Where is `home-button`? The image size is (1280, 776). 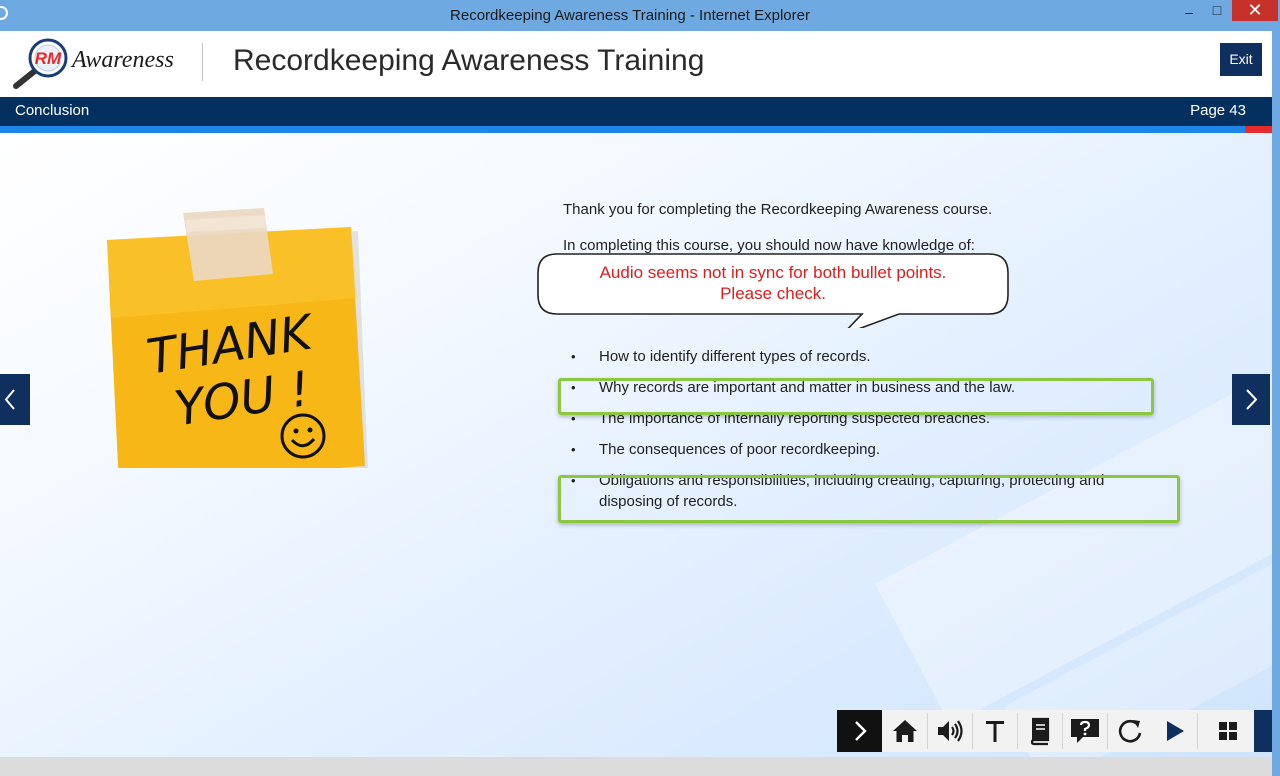 home-button is located at coordinates (904, 731).